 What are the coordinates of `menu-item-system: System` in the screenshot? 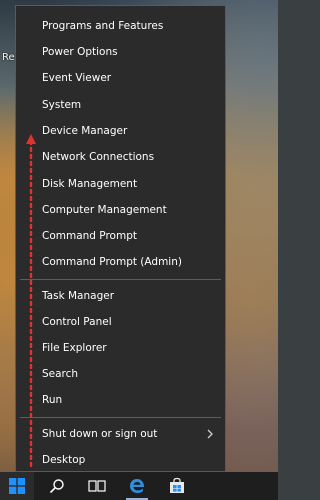 It's located at (120, 105).